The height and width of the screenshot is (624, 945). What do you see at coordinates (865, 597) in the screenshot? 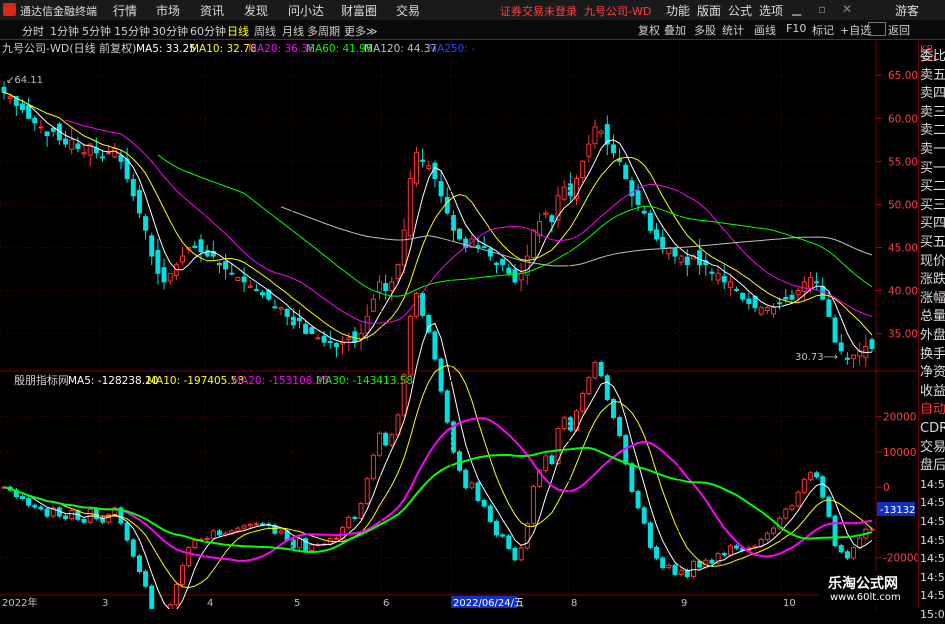
I see `watermark-url: www.60lt.com` at bounding box center [865, 597].